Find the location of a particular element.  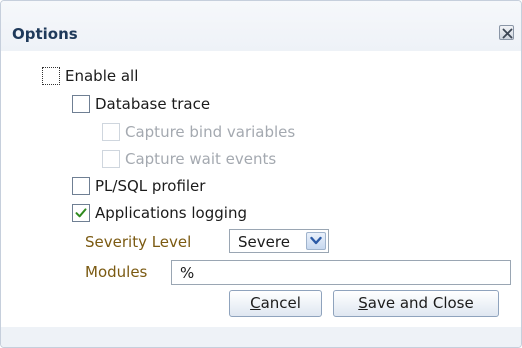

capture-bind-variables-label: Capture bind variables is located at coordinates (210, 132).